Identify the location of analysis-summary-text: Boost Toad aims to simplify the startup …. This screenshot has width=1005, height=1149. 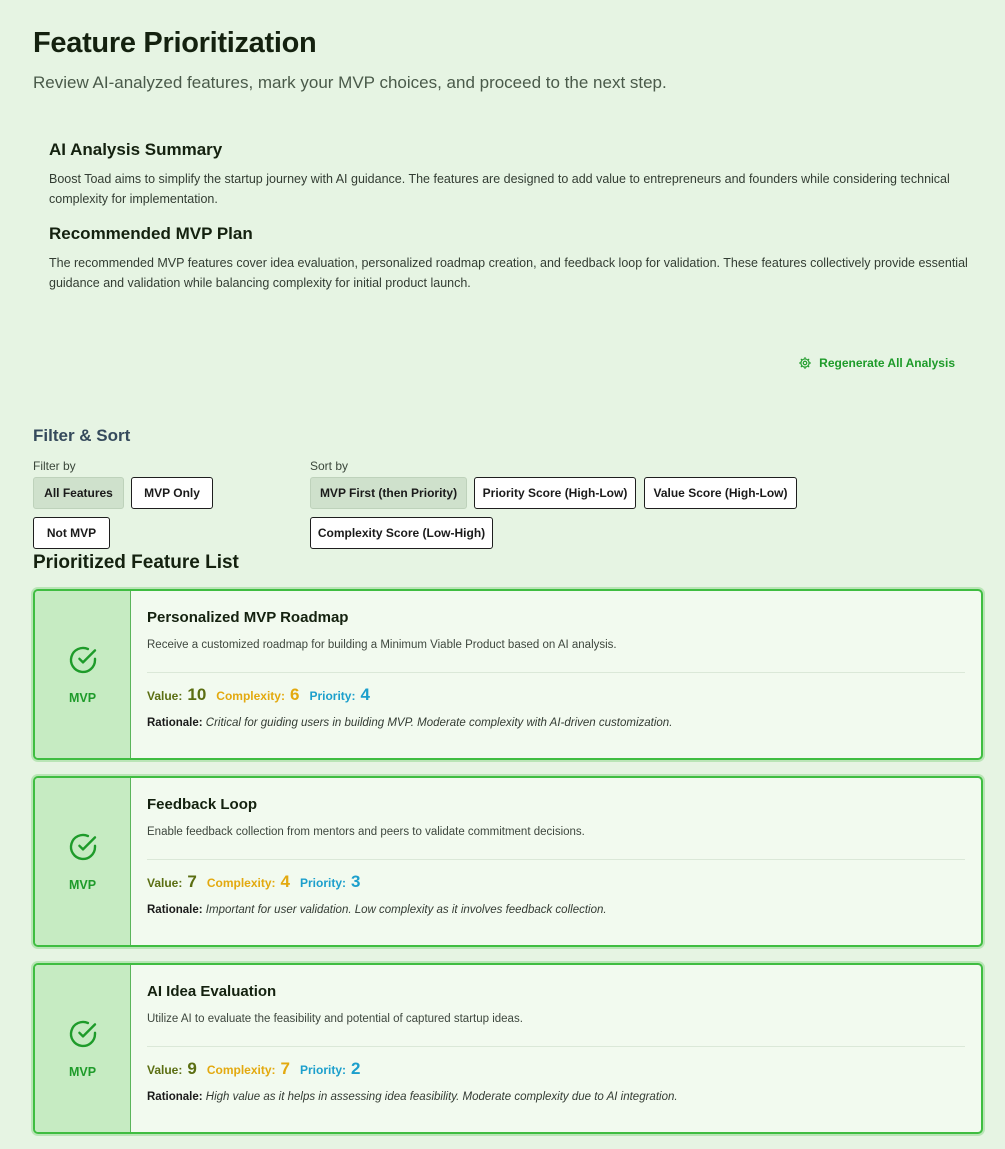
(499, 189).